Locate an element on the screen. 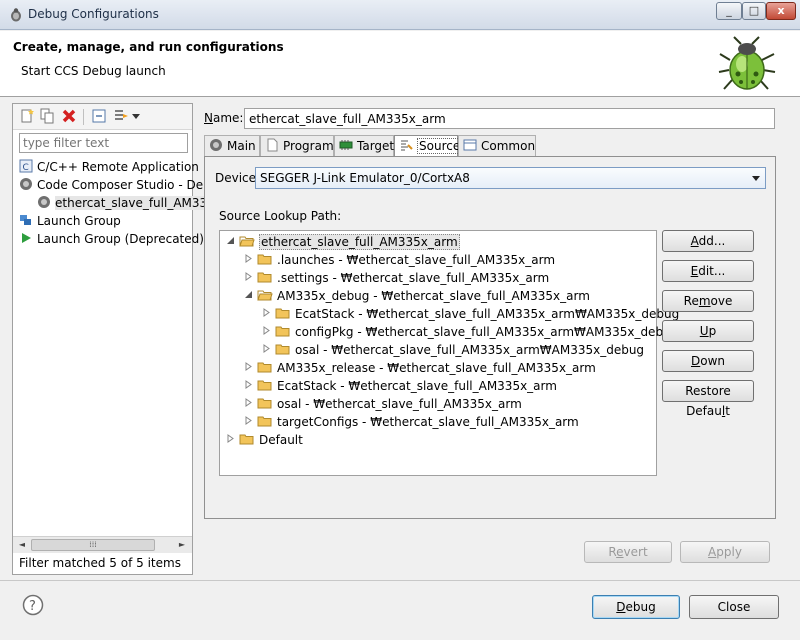 The width and height of the screenshot is (800, 640). filter-configurations-icon is located at coordinates (121, 116).